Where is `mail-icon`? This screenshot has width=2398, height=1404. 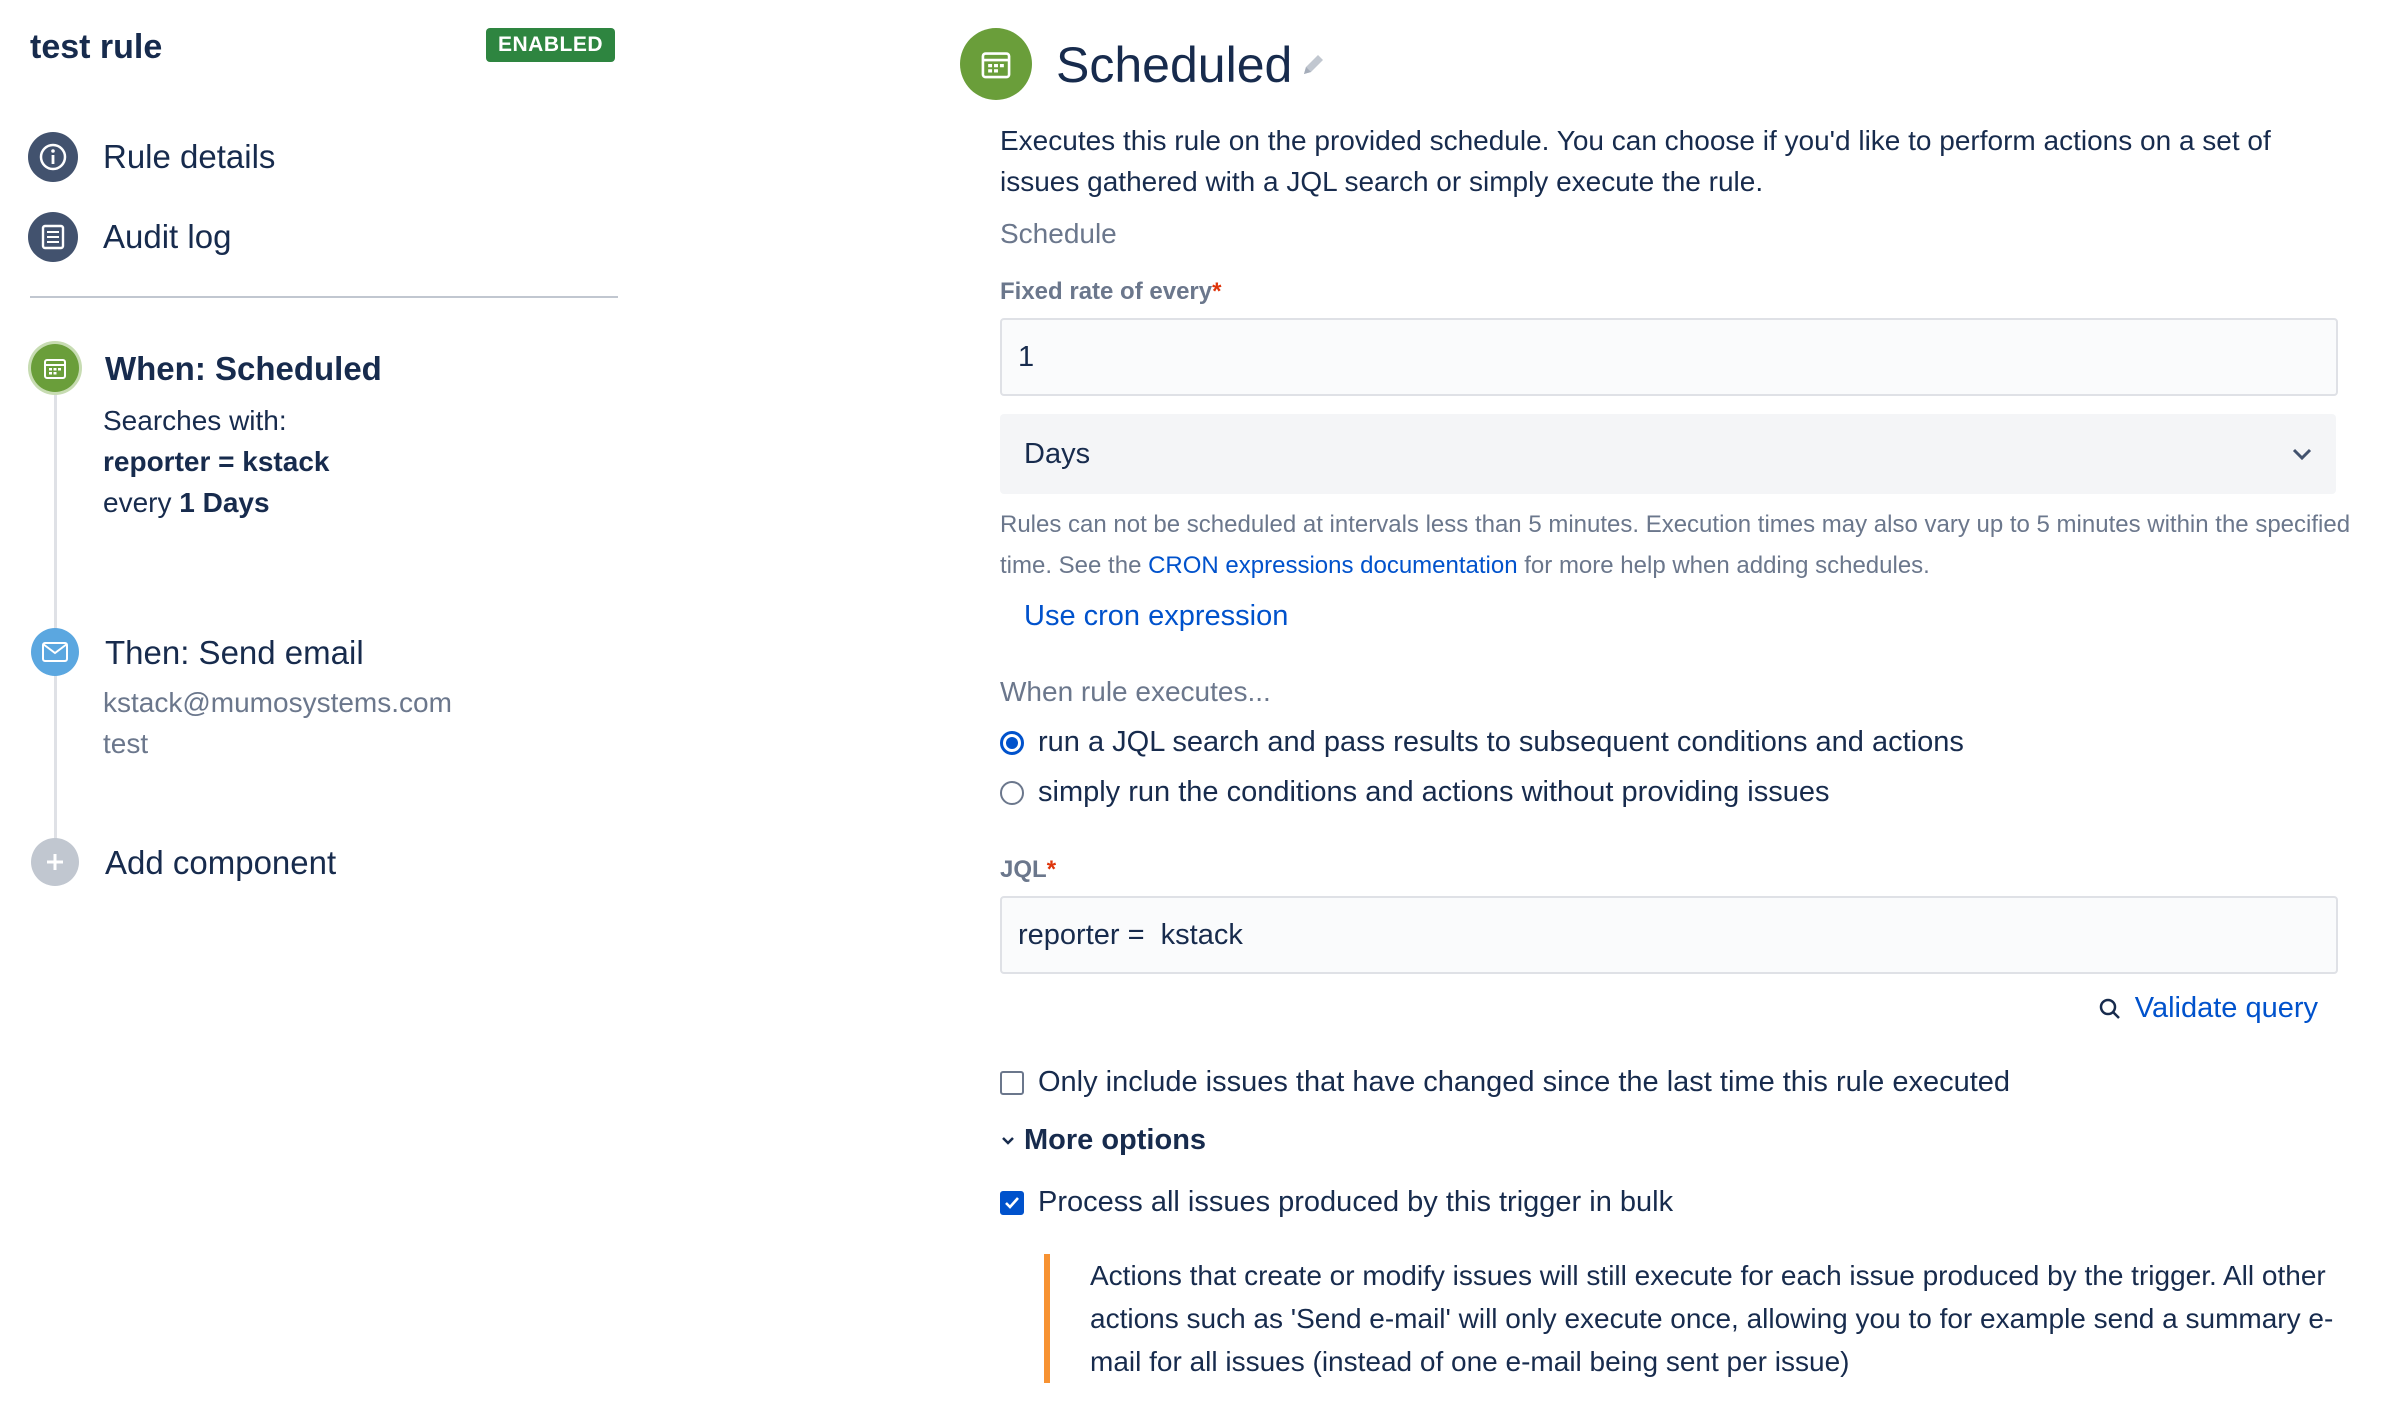 mail-icon is located at coordinates (55, 652).